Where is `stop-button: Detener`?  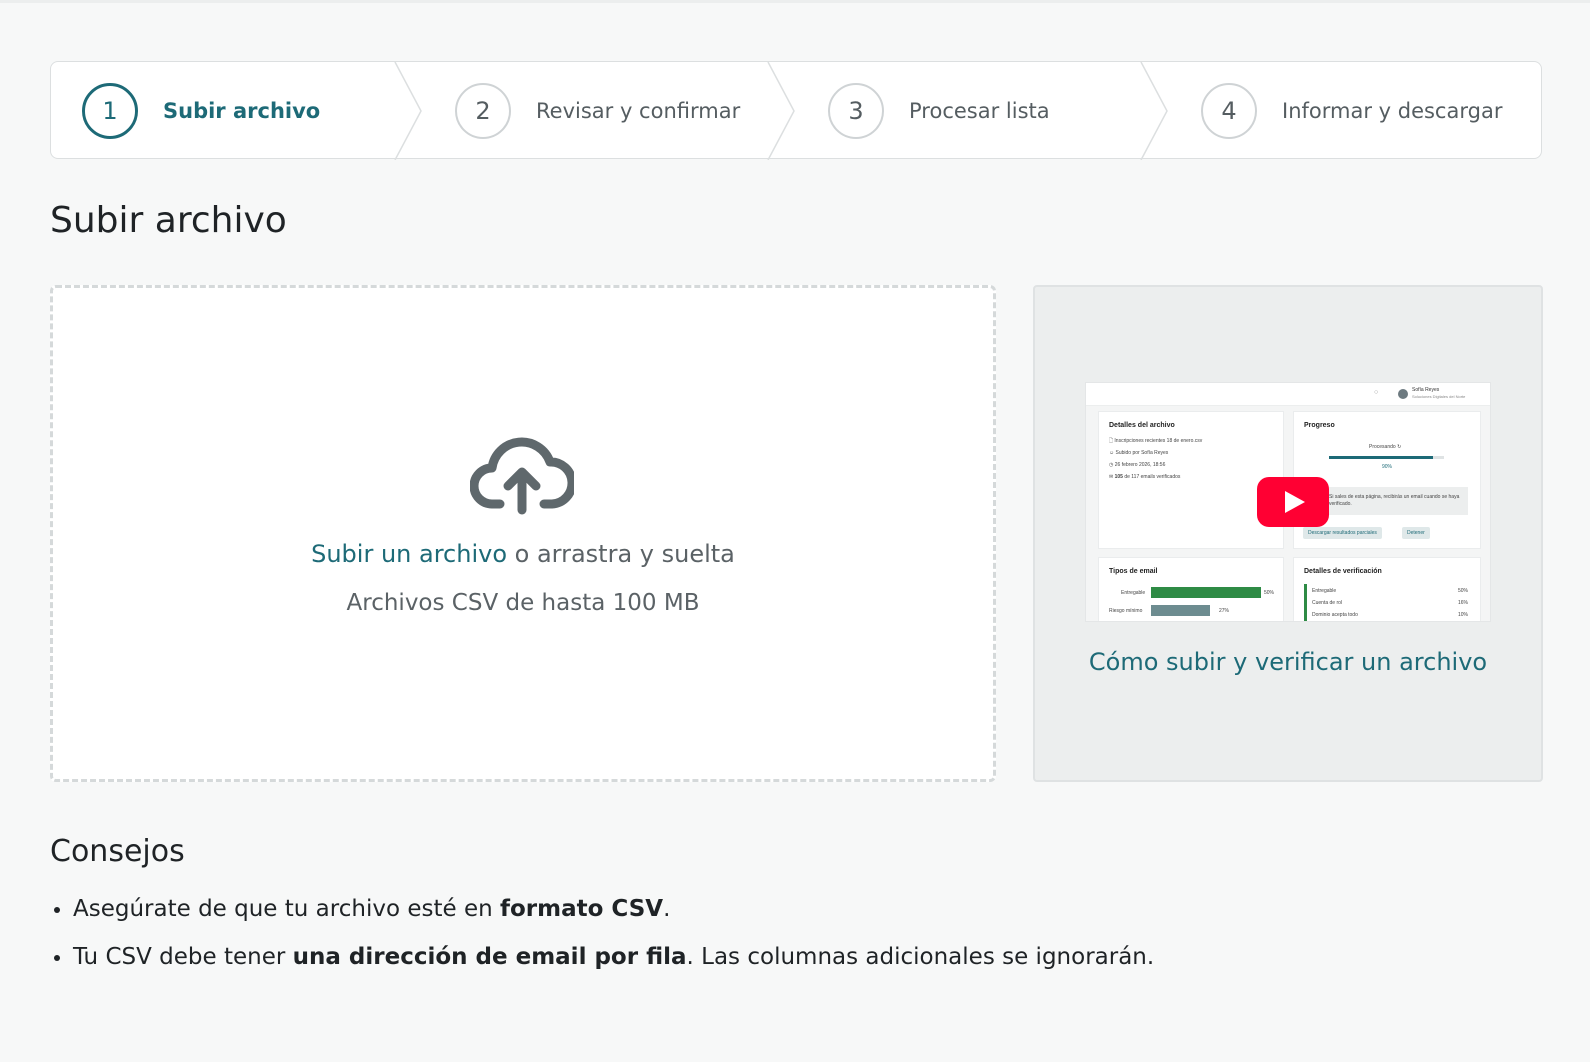 stop-button: Detener is located at coordinates (1416, 533).